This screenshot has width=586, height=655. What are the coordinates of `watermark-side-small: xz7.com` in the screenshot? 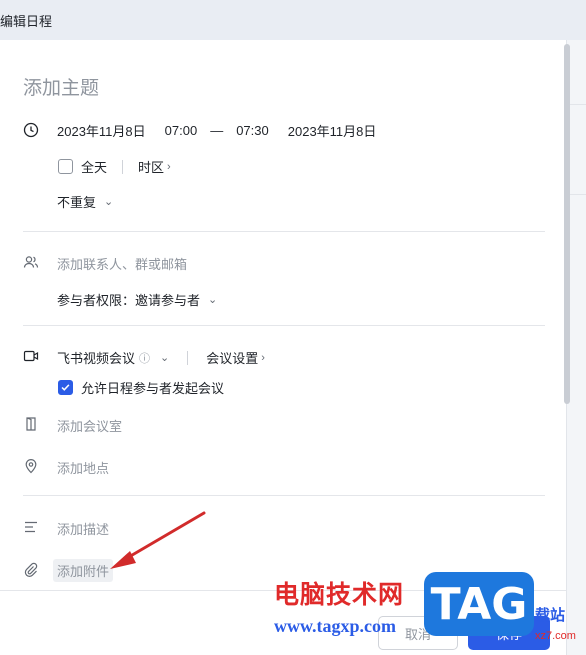 It's located at (555, 636).